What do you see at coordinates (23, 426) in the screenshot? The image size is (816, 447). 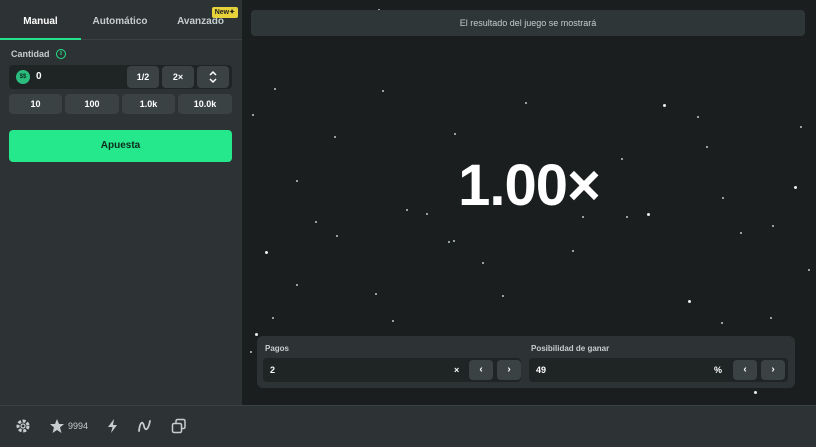 I see `settings-icon` at bounding box center [23, 426].